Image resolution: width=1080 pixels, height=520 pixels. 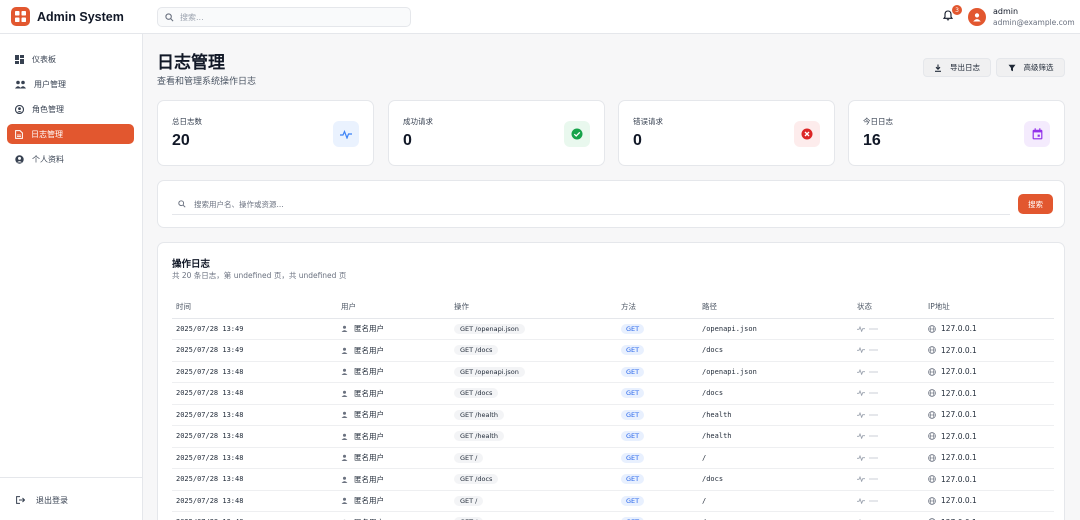 What do you see at coordinates (71, 277) in the screenshot?
I see `sidebar: 仪表板 用户管理 角色管理 日志管理 个人资料 退出登录` at bounding box center [71, 277].